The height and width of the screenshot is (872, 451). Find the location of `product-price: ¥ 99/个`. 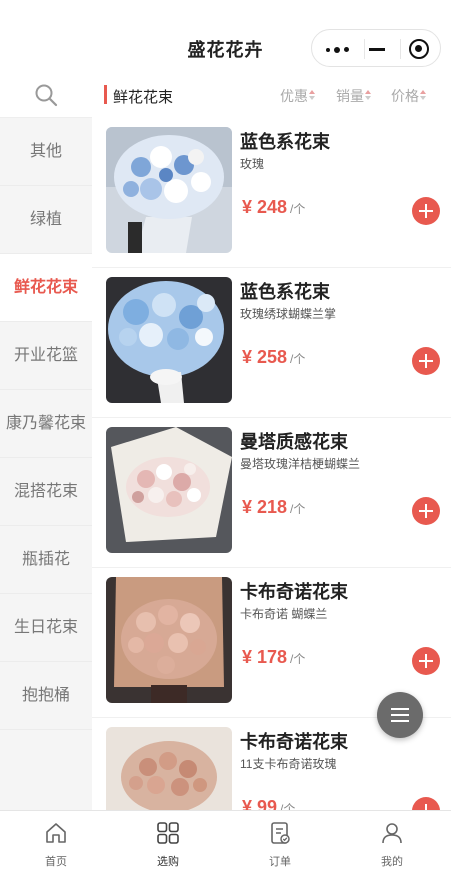

product-price: ¥ 99/个 is located at coordinates (268, 803).